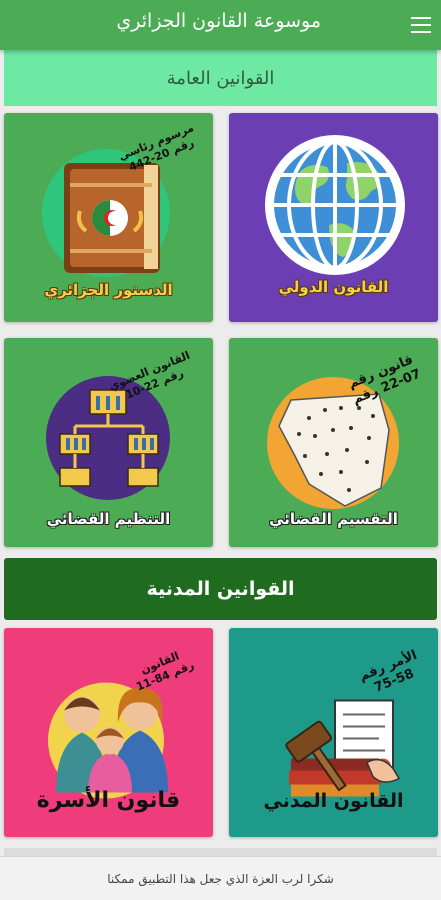 The height and width of the screenshot is (900, 441). What do you see at coordinates (333, 519) in the screenshot?
I see `tile-label: التقسيم القضائي` at bounding box center [333, 519].